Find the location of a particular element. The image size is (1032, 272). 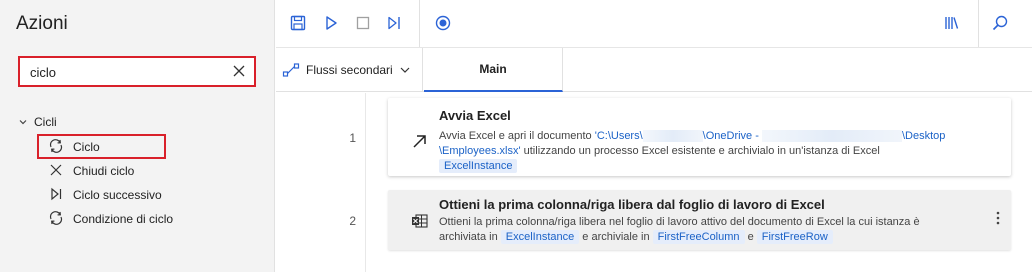

action-title: Avvia Excel is located at coordinates (475, 115).